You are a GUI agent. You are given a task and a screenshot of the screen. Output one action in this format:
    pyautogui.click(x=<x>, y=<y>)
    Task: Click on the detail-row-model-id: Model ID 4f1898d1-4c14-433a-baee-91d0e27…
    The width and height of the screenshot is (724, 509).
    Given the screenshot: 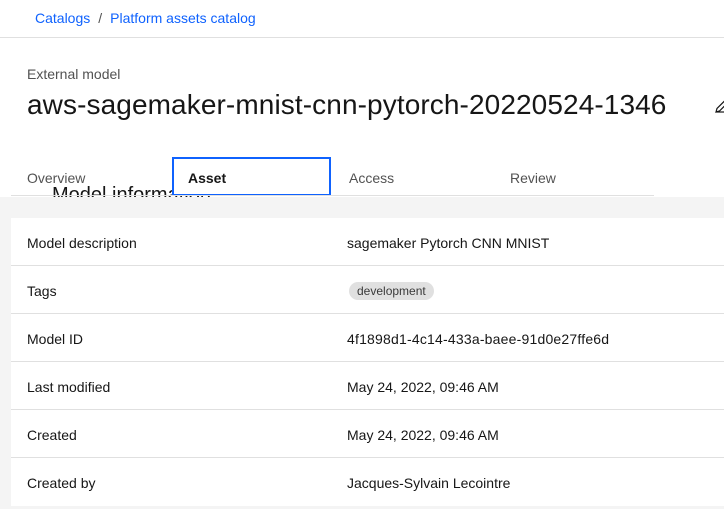 What is the action you would take?
    pyautogui.click(x=367, y=338)
    